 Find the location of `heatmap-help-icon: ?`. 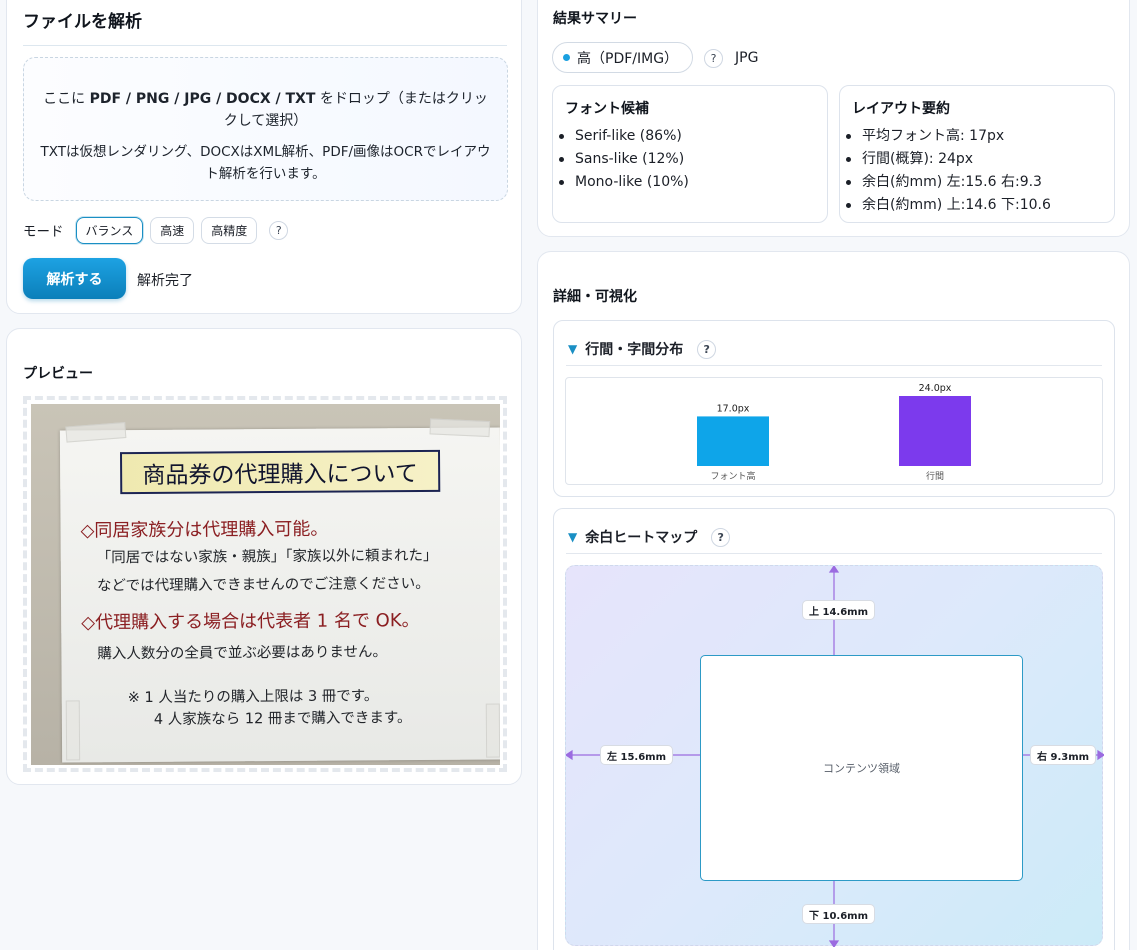

heatmap-help-icon: ? is located at coordinates (721, 537).